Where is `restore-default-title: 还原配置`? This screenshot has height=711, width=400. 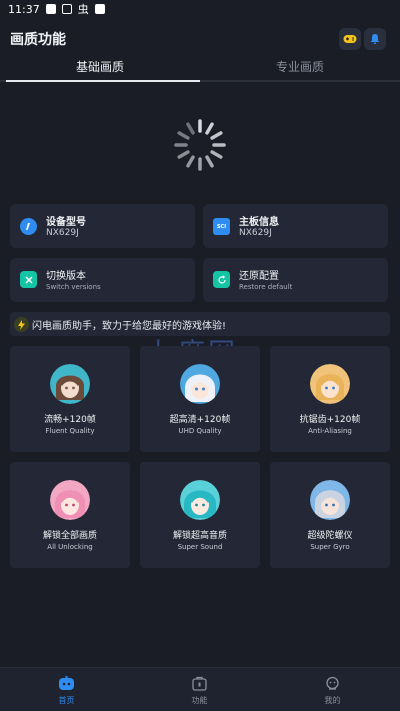 restore-default-title: 还原配置 is located at coordinates (259, 276).